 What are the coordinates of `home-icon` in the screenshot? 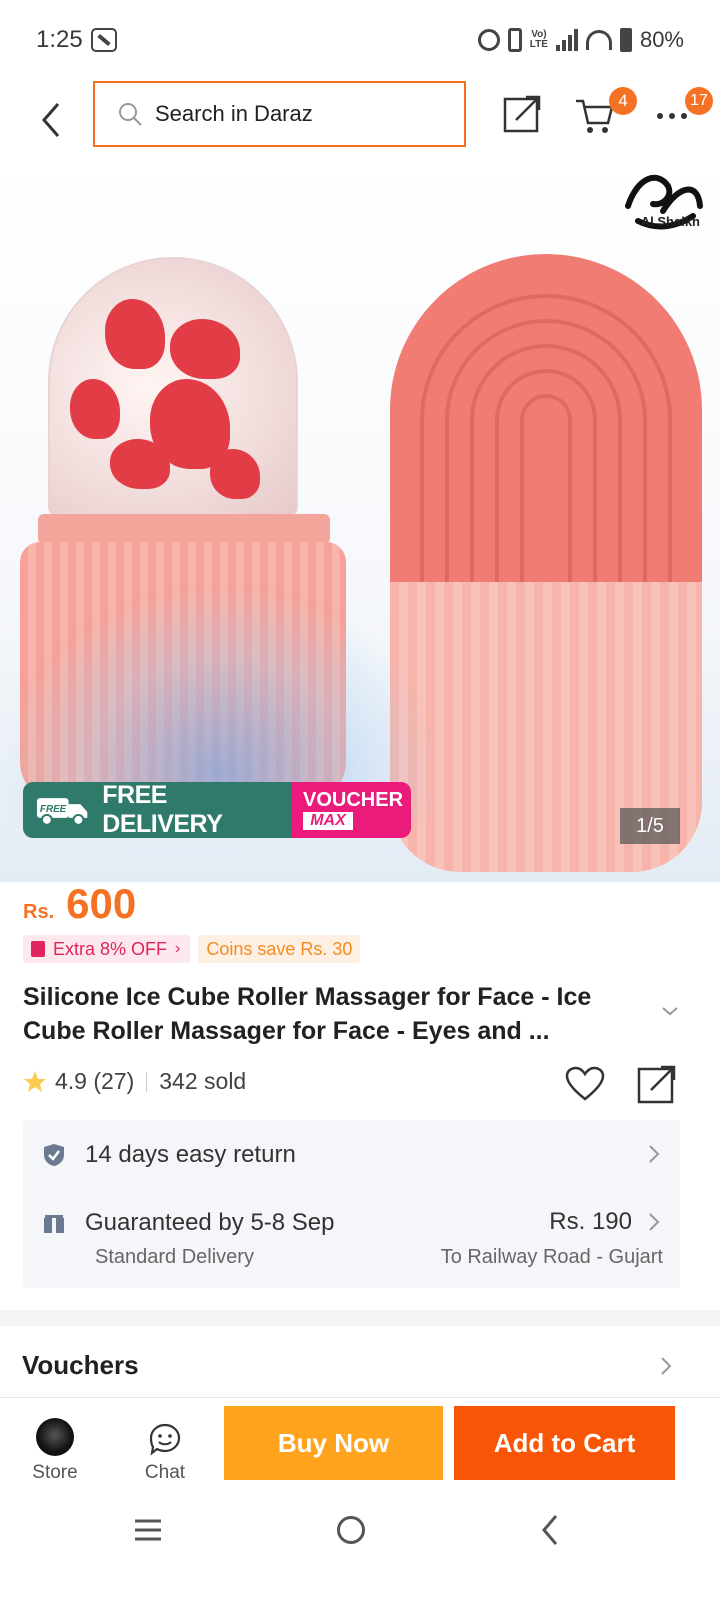 It's located at (351, 1530).